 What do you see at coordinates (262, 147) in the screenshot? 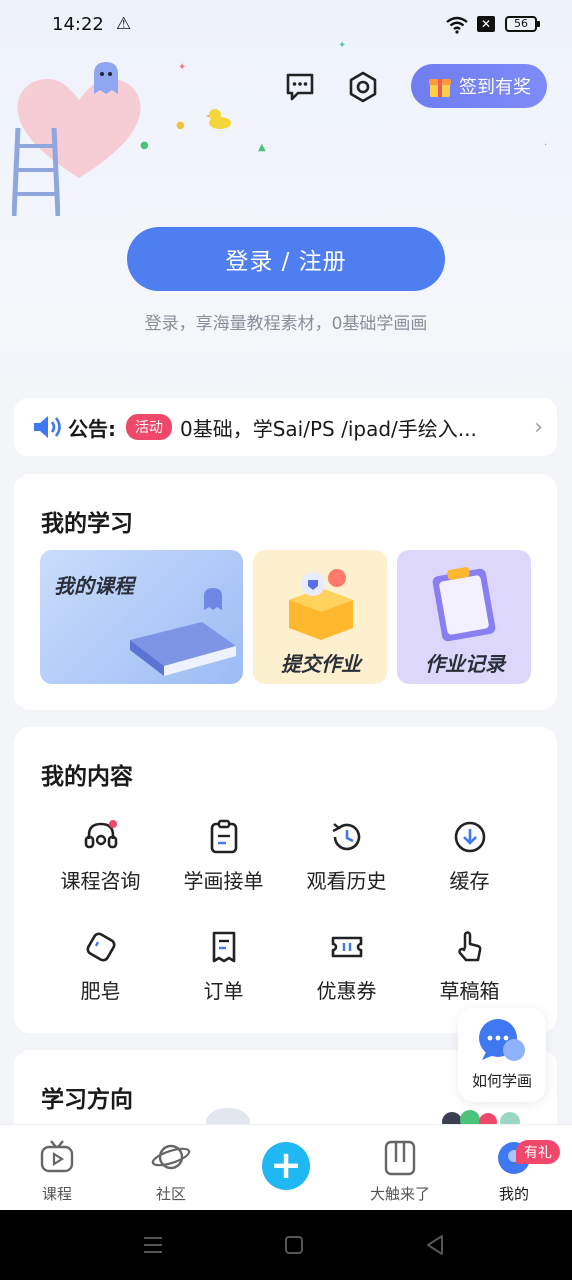
I see `sparkle-decoration: ▲` at bounding box center [262, 147].